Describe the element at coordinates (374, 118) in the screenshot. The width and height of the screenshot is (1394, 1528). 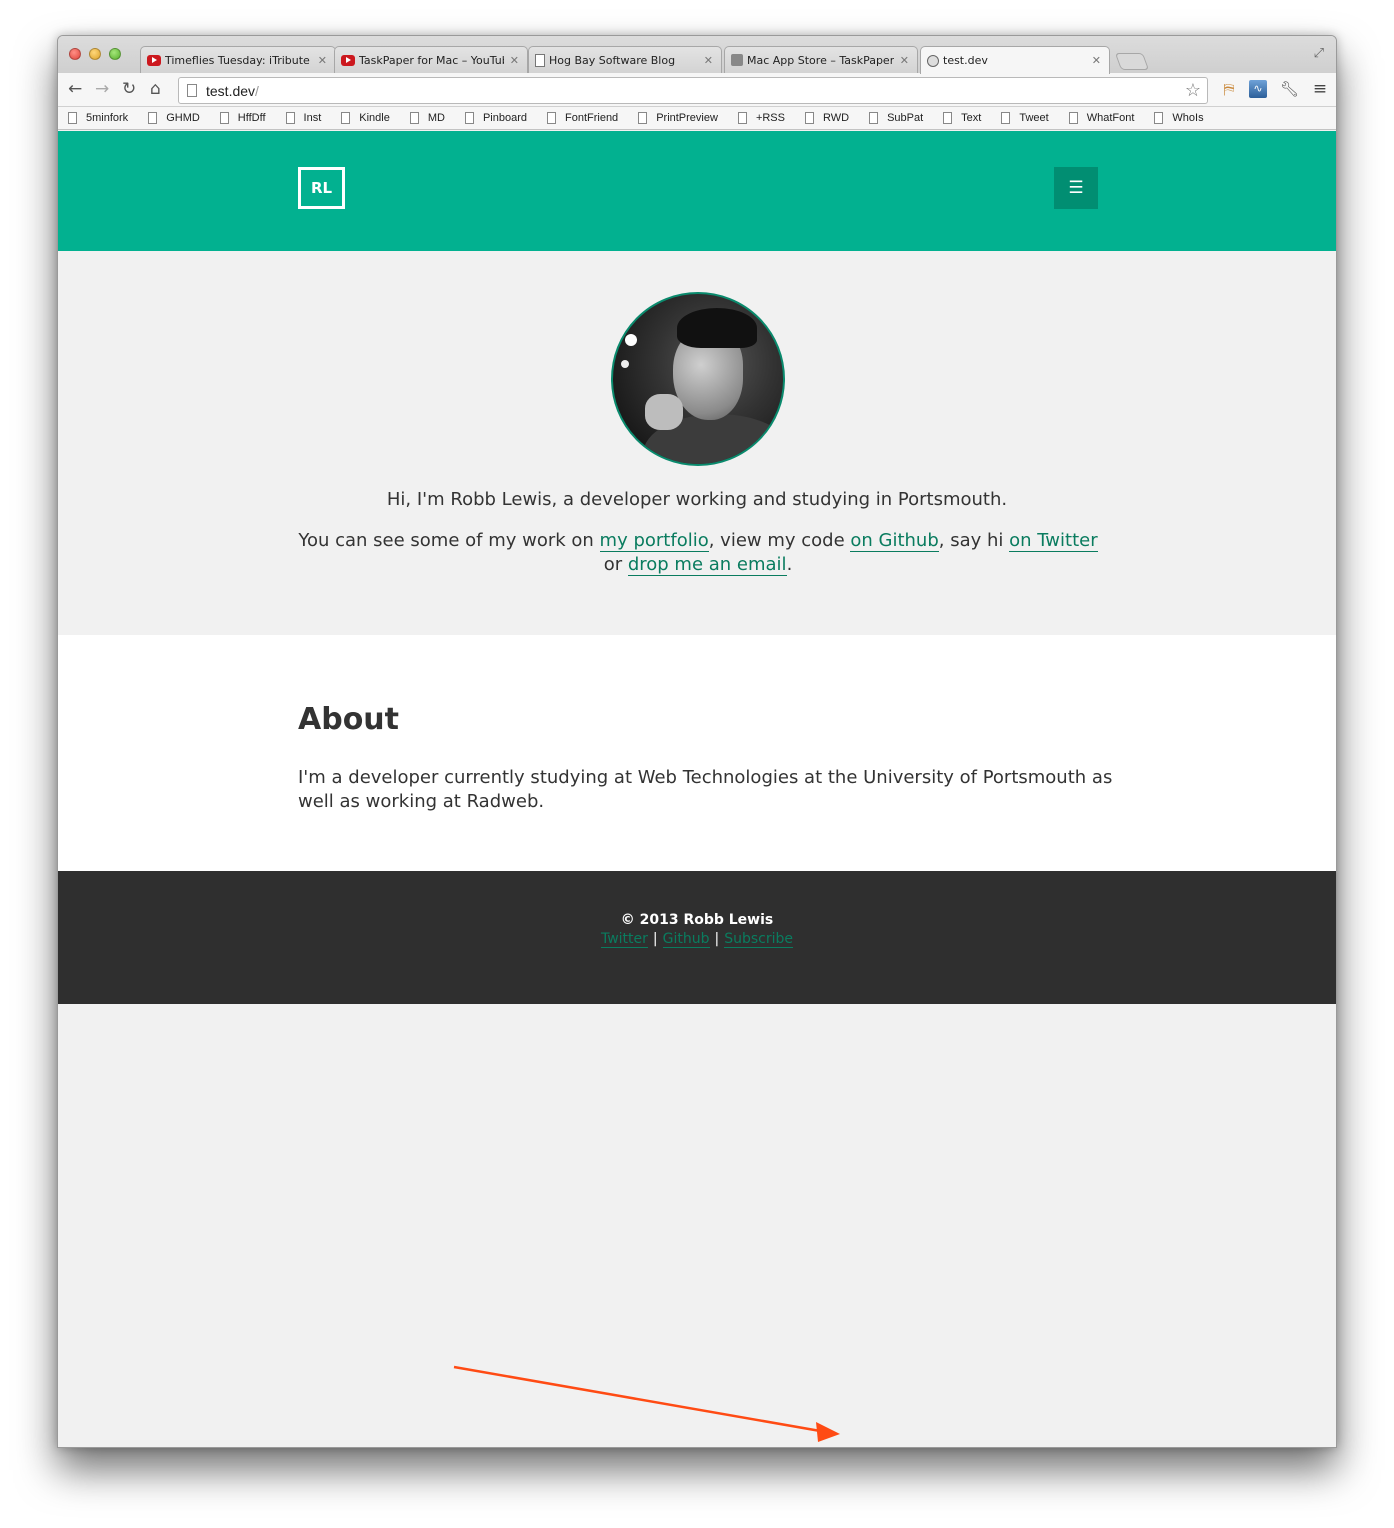
I see `bookmark-label: Kindle` at that location.